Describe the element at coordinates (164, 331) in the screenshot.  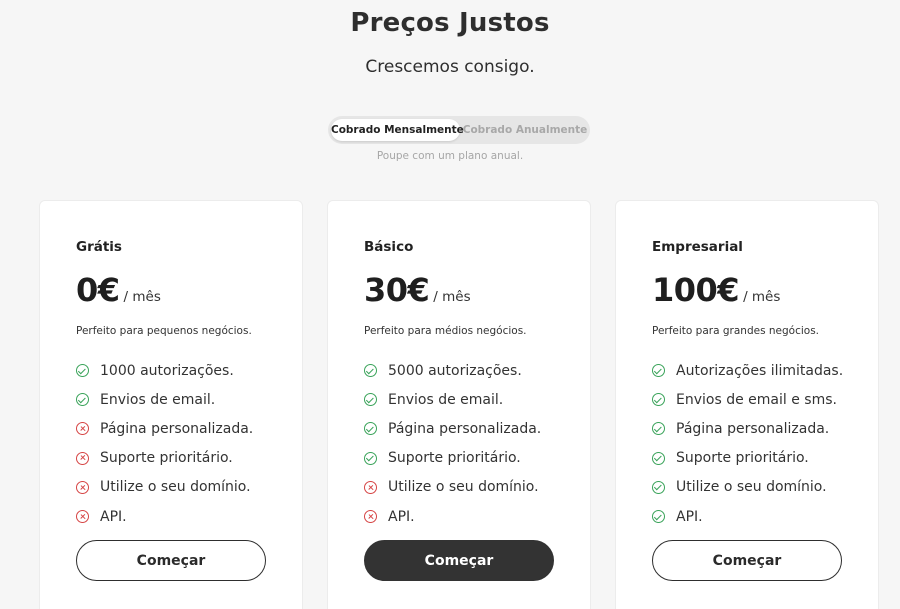
I see `plan-description: Perfeito para pequenos negócios.` at that location.